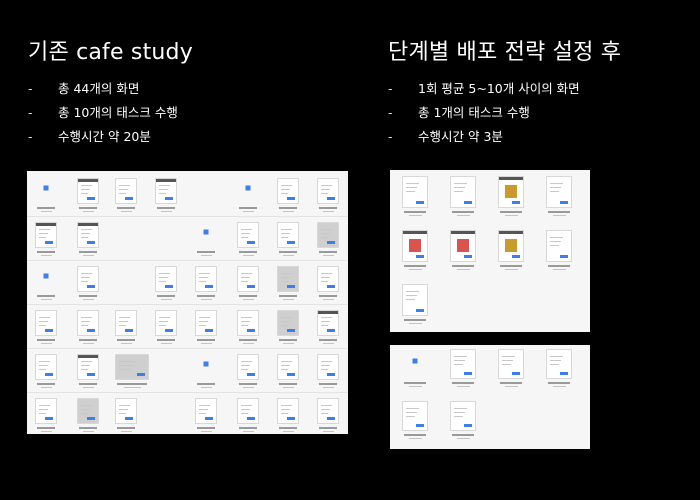 Image resolution: width=700 pixels, height=500 pixels. I want to click on left-bullet-item: -총 10개의 태스크 수행, so click(103, 112).